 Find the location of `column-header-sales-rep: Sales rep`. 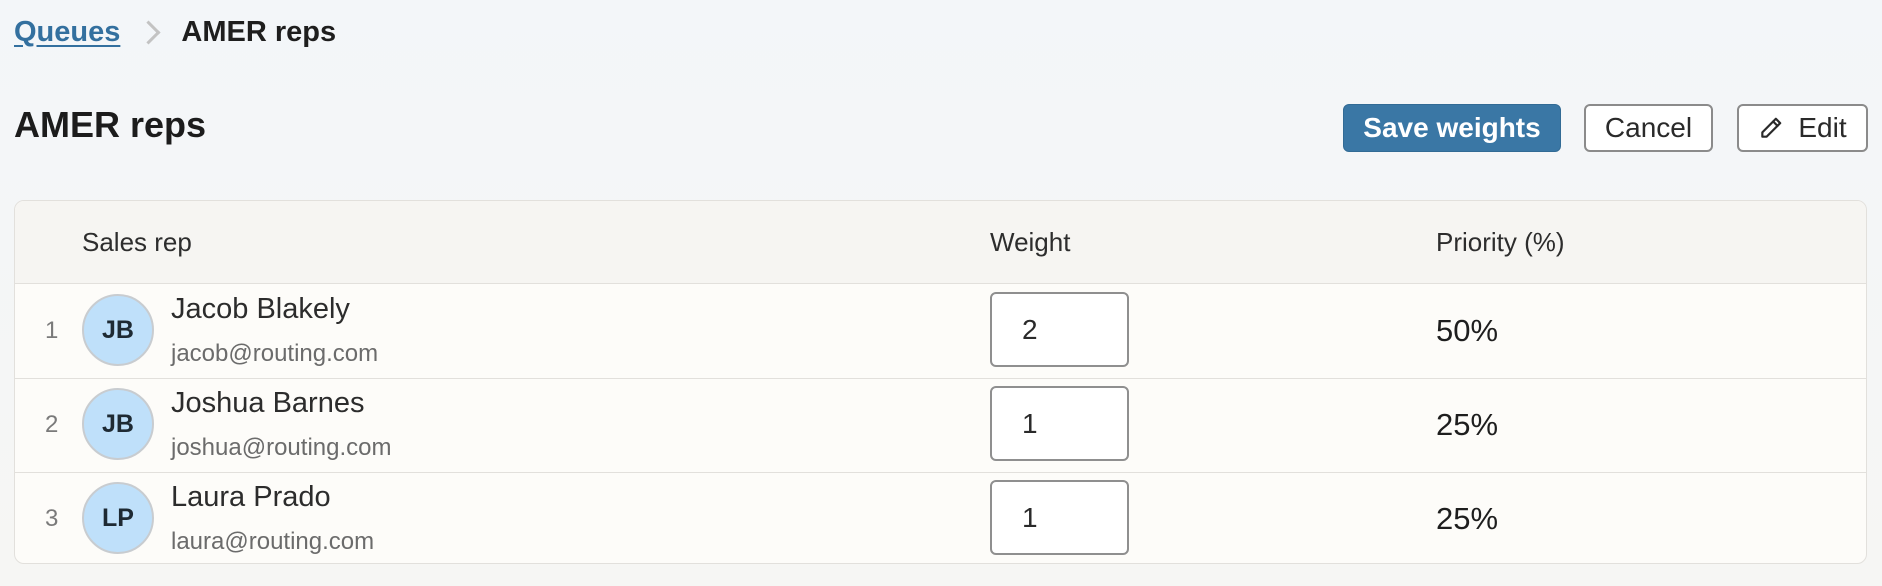

column-header-sales-rep: Sales rep is located at coordinates (137, 242).